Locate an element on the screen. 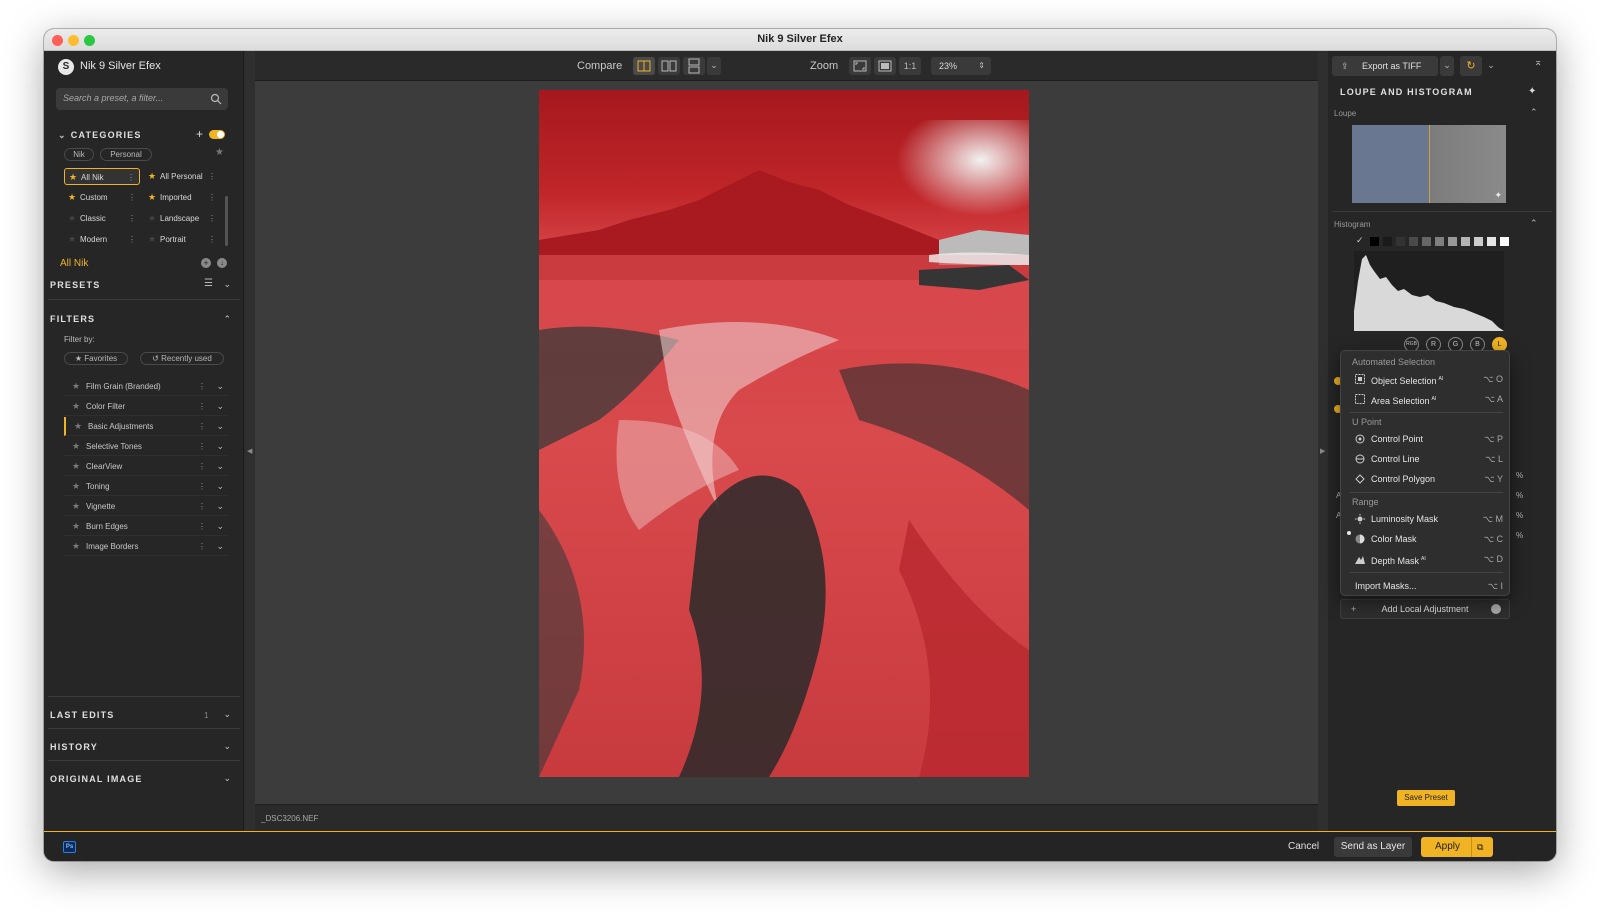 The width and height of the screenshot is (1600, 919). loupe-preview: ✦ is located at coordinates (1429, 164).